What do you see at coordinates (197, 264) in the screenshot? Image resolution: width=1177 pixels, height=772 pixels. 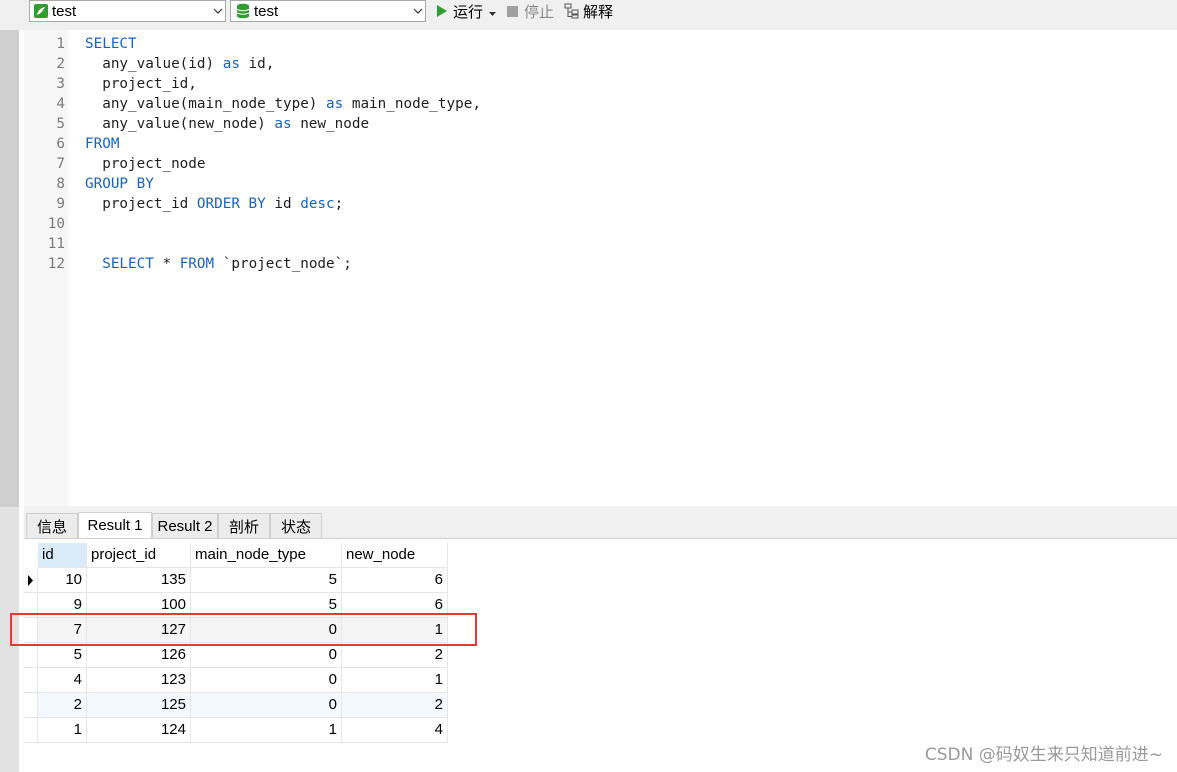 I see `sql-keyword: FROM` at bounding box center [197, 264].